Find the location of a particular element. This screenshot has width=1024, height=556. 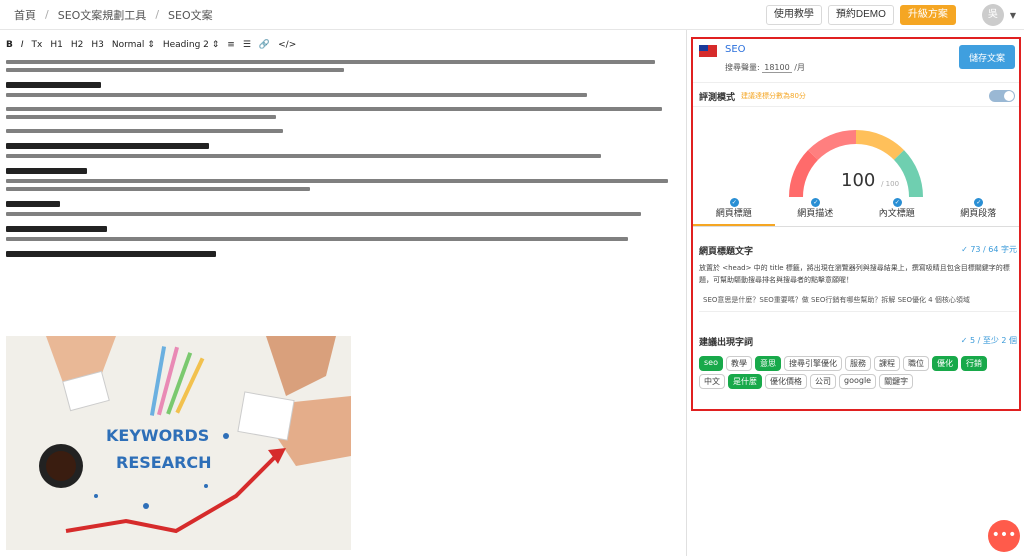

keyword-chip: 服務 is located at coordinates (857, 363).